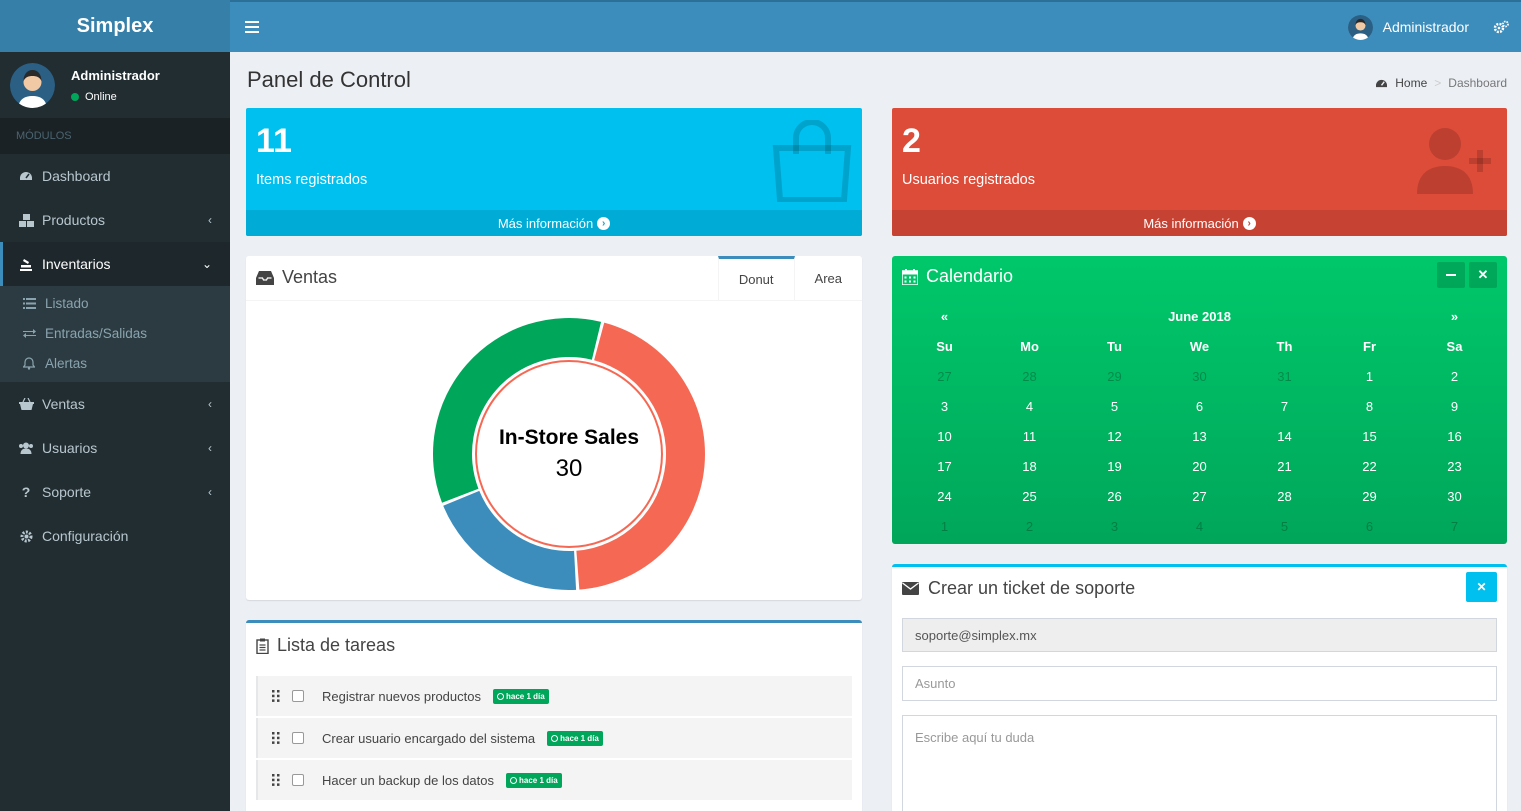  I want to click on sidebar-subitem-entradas-salidas: Entradas/Salidas, so click(115, 333).